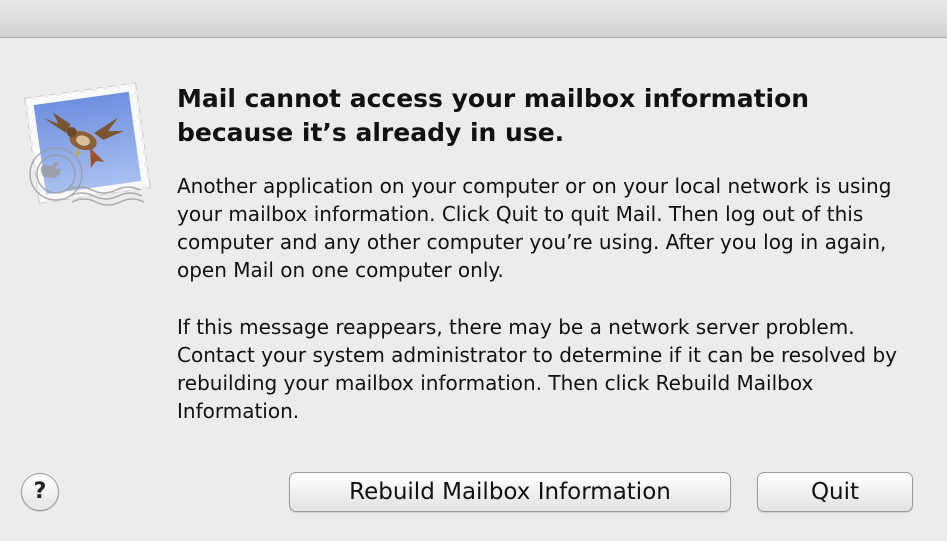 Image resolution: width=947 pixels, height=541 pixels. I want to click on help-button: ?, so click(40, 492).